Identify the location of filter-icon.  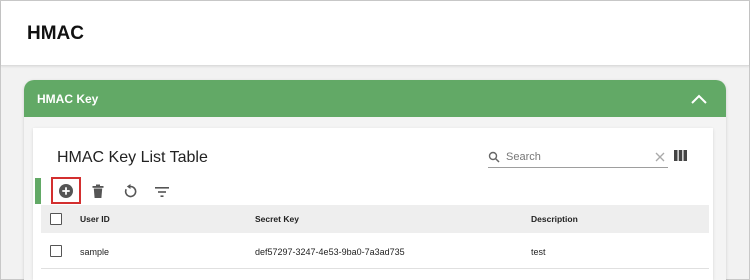
(162, 191).